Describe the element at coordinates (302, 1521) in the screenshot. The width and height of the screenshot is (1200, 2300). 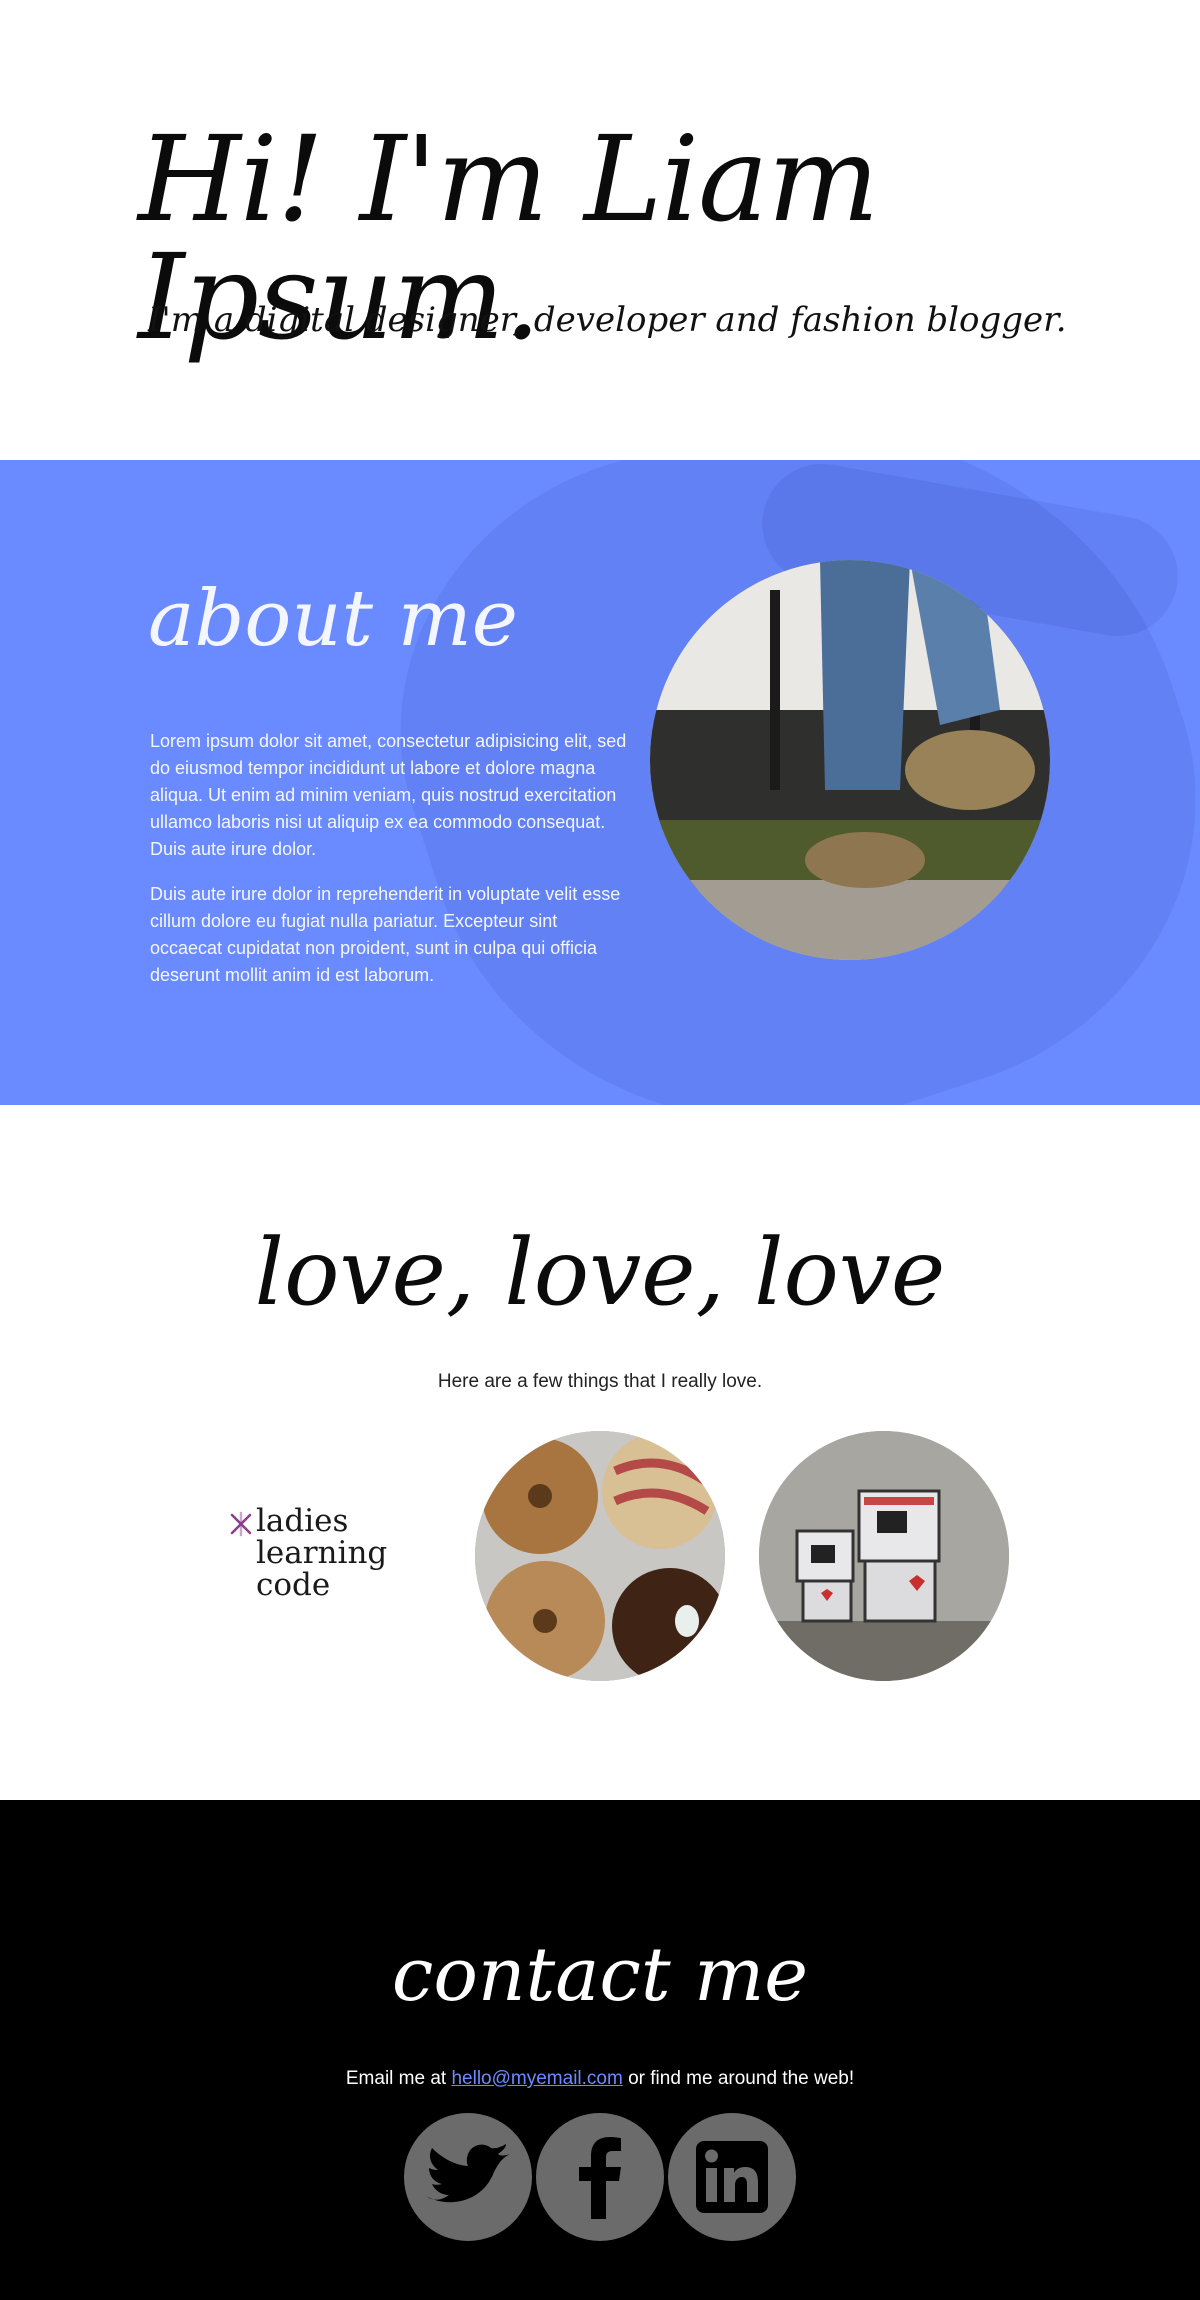
I see `logo-word: ladies` at that location.